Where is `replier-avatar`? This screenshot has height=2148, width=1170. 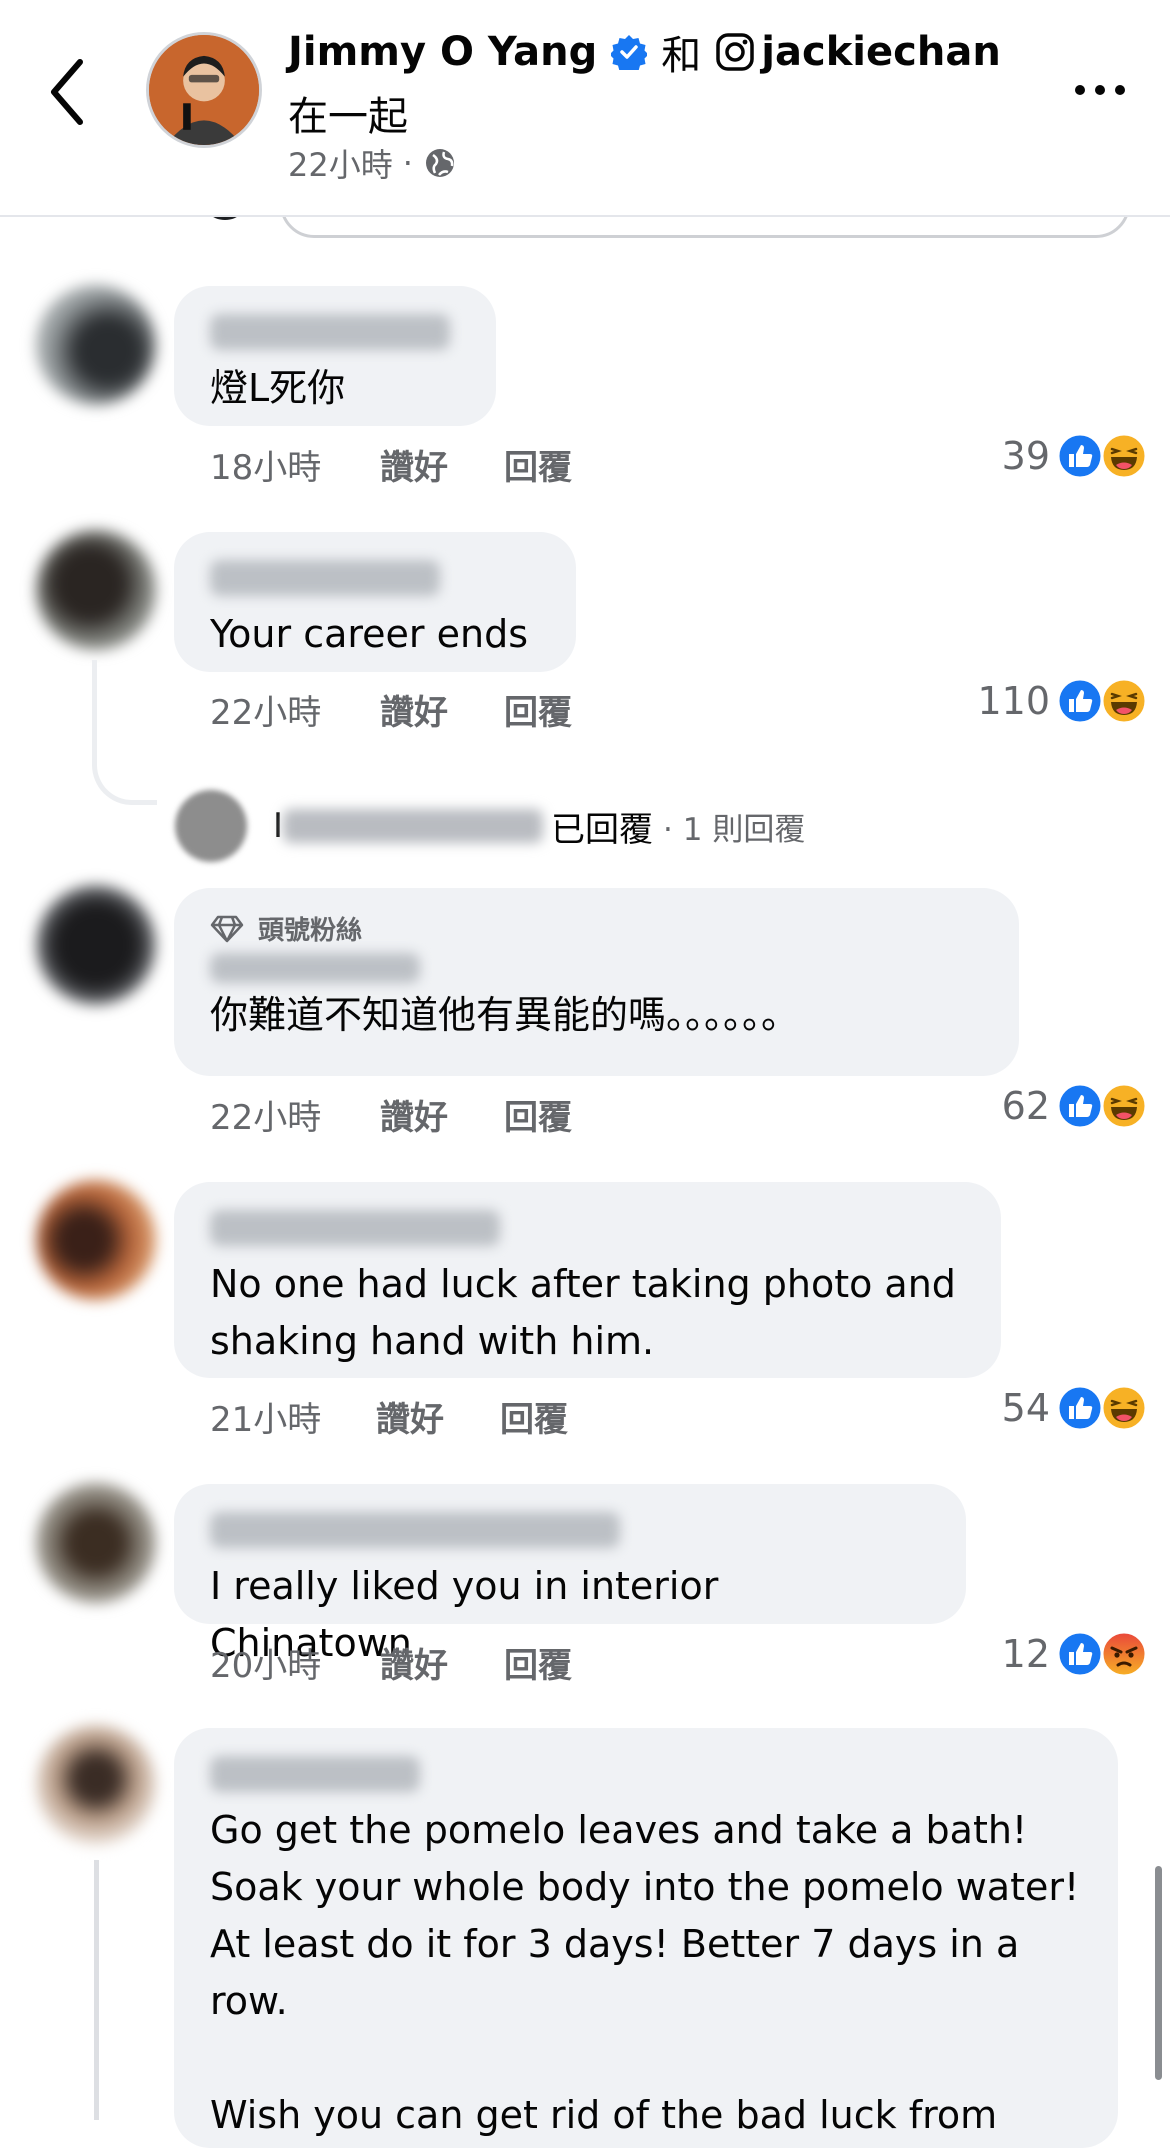
replier-avatar is located at coordinates (211, 826).